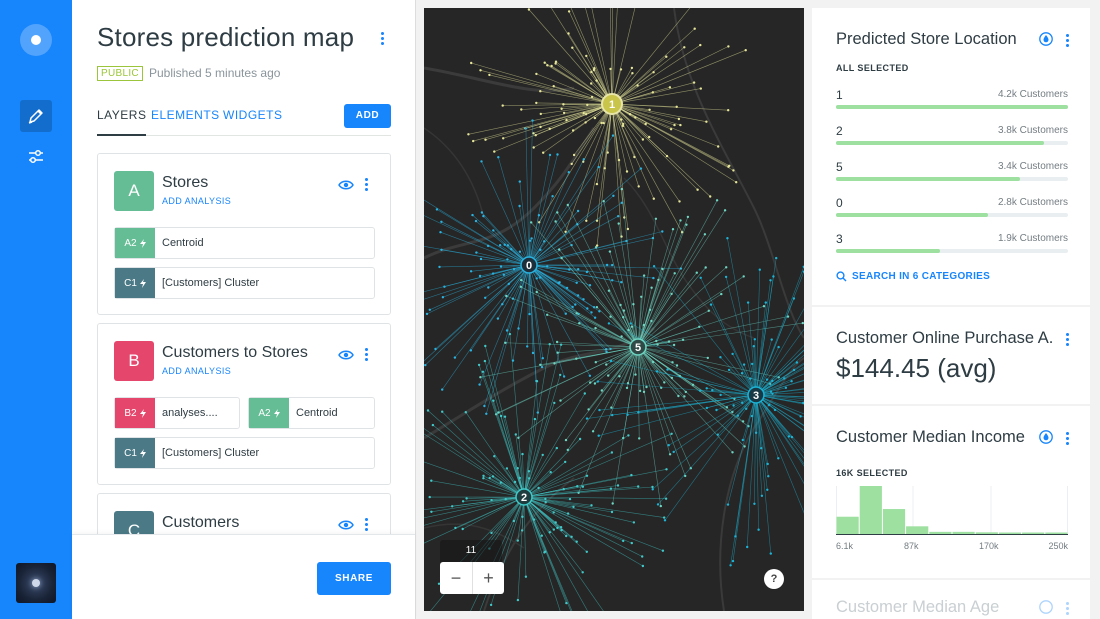  I want to click on layer-name: Customers to Stores, so click(235, 353).